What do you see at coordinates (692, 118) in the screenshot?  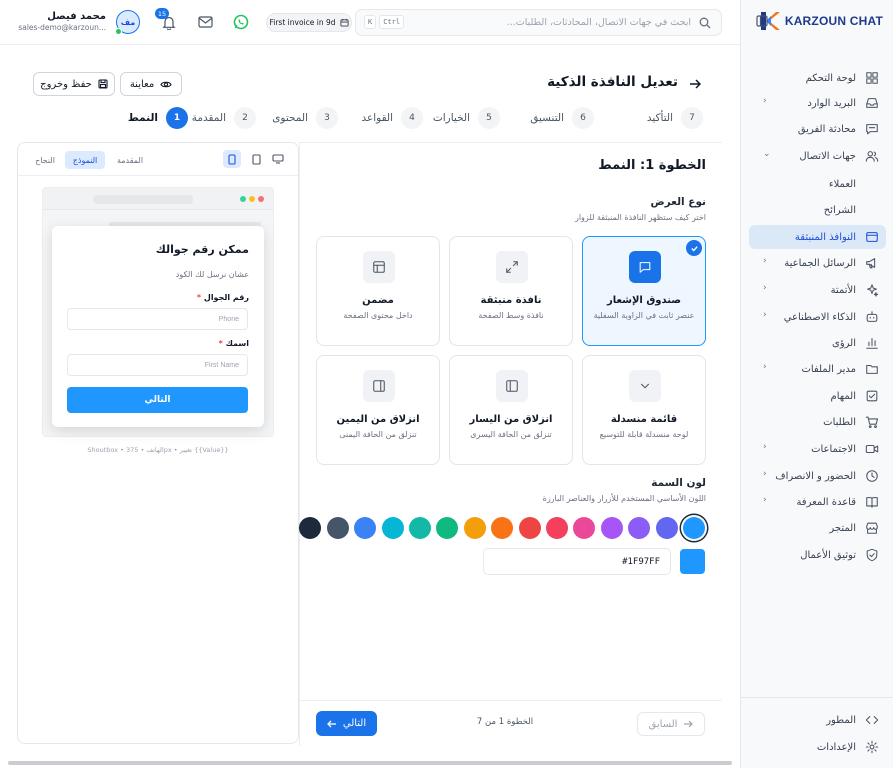 I see `step-number: 7` at bounding box center [692, 118].